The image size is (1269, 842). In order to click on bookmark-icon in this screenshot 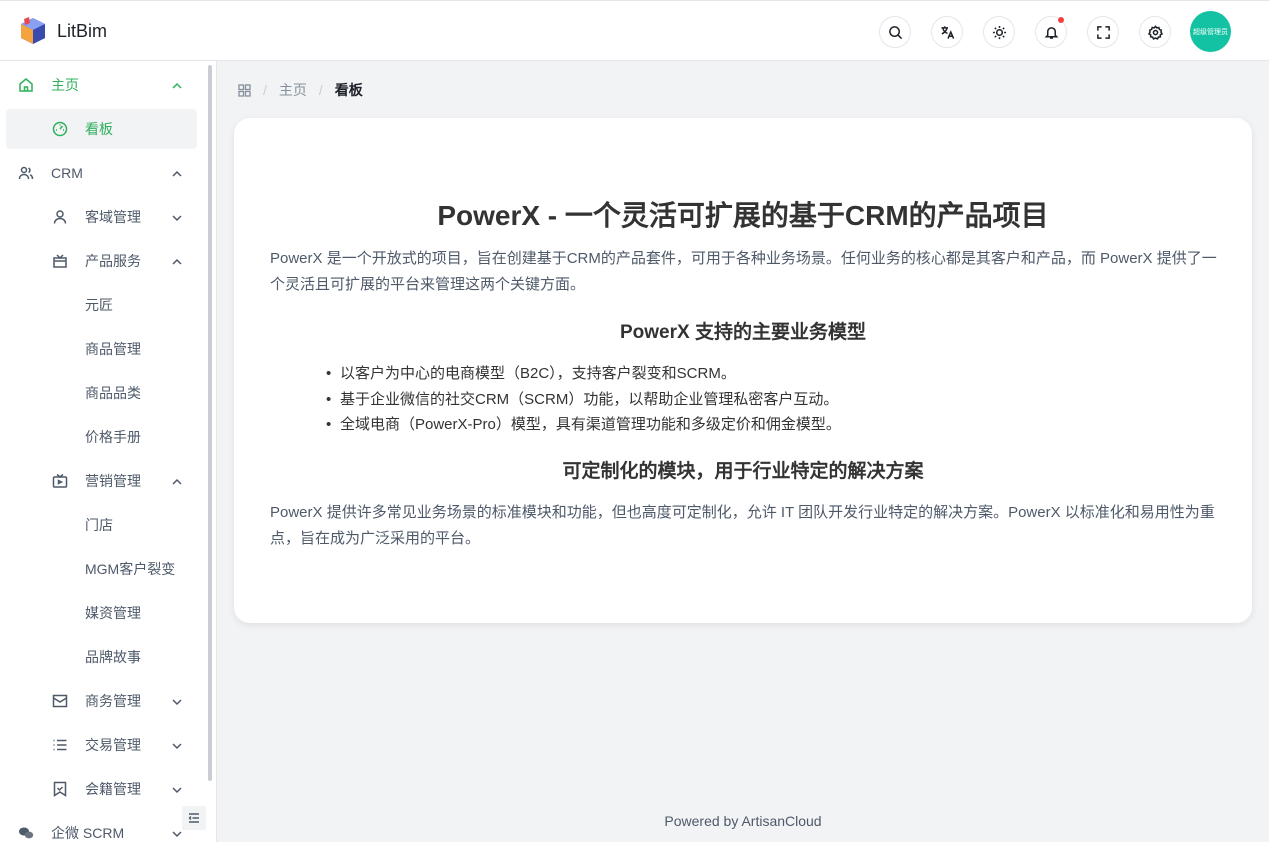, I will do `click(60, 789)`.